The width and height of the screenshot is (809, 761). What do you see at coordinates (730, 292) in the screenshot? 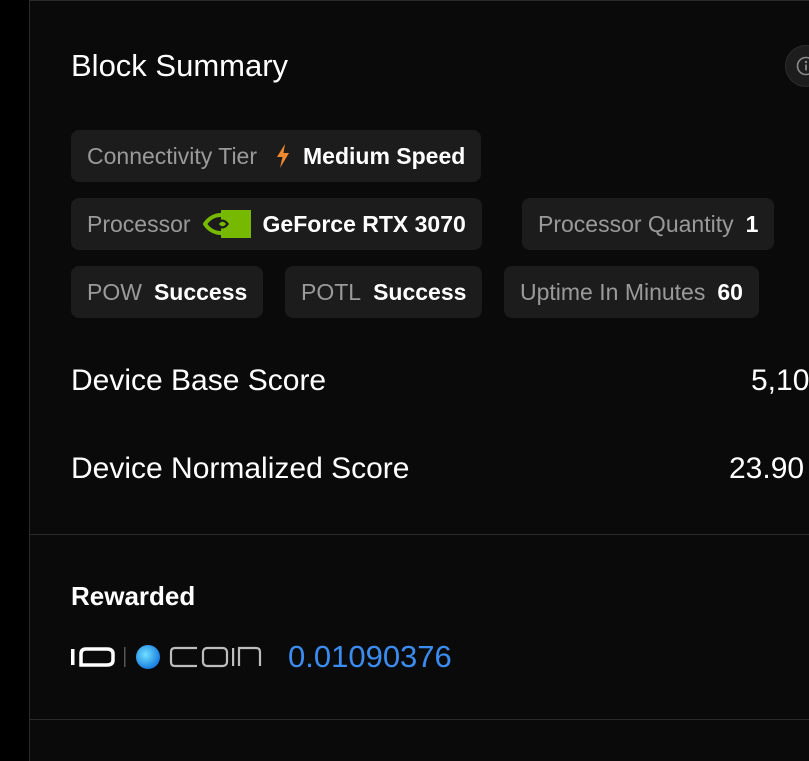
I see `uptime-value: 60` at bounding box center [730, 292].